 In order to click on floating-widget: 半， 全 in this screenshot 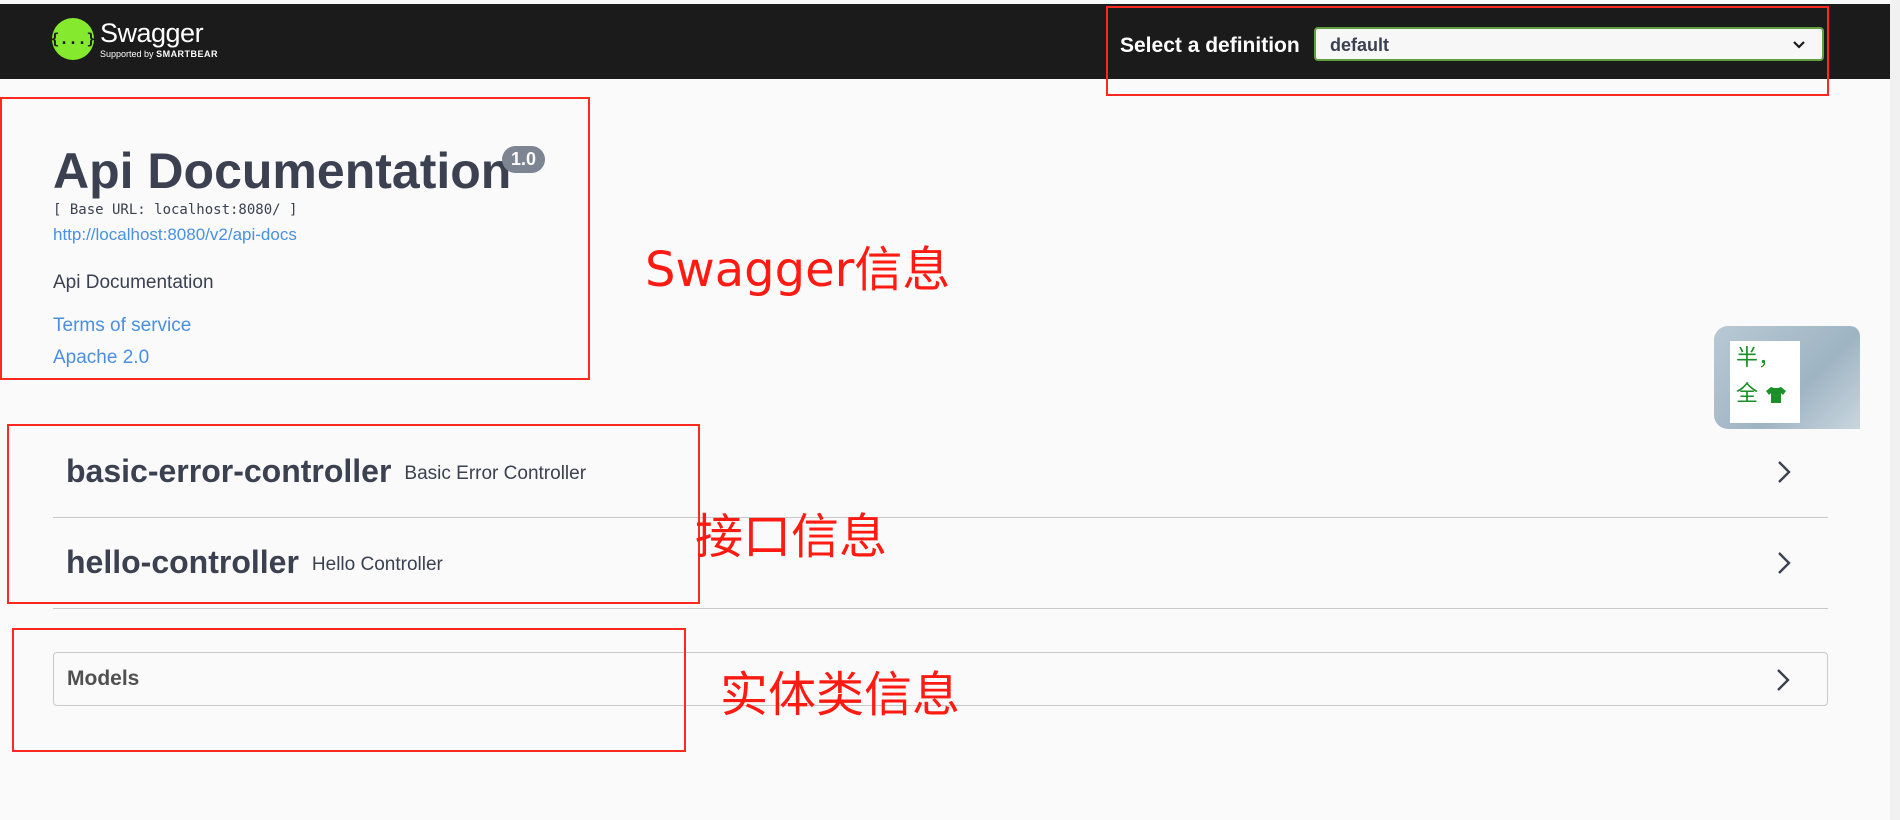, I will do `click(1787, 377)`.